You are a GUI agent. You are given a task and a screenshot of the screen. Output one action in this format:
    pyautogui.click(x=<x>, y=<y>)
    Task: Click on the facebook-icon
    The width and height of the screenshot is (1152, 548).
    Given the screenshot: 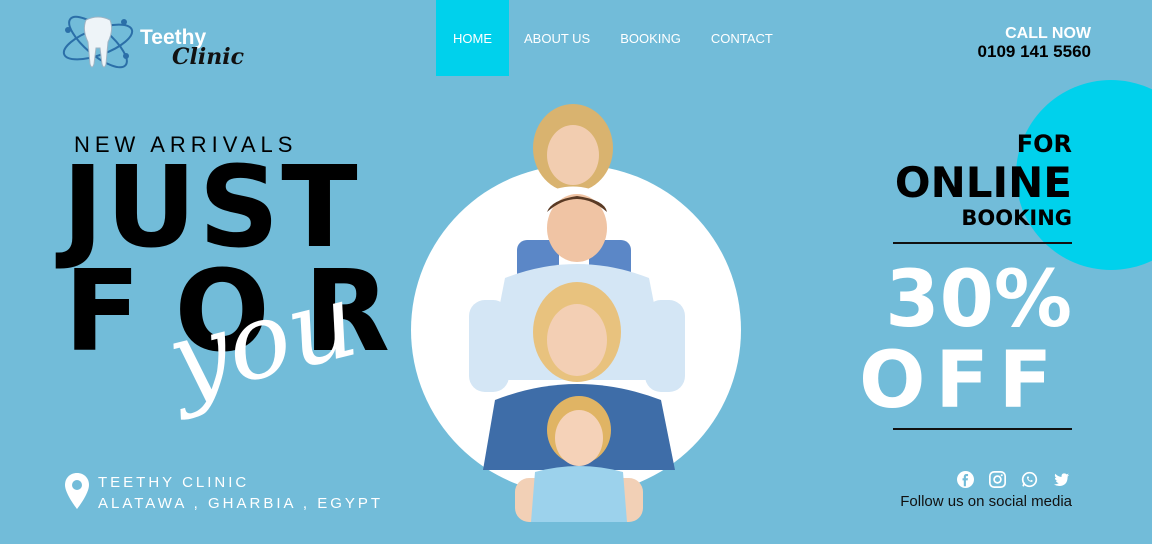 What is the action you would take?
    pyautogui.click(x=965, y=479)
    